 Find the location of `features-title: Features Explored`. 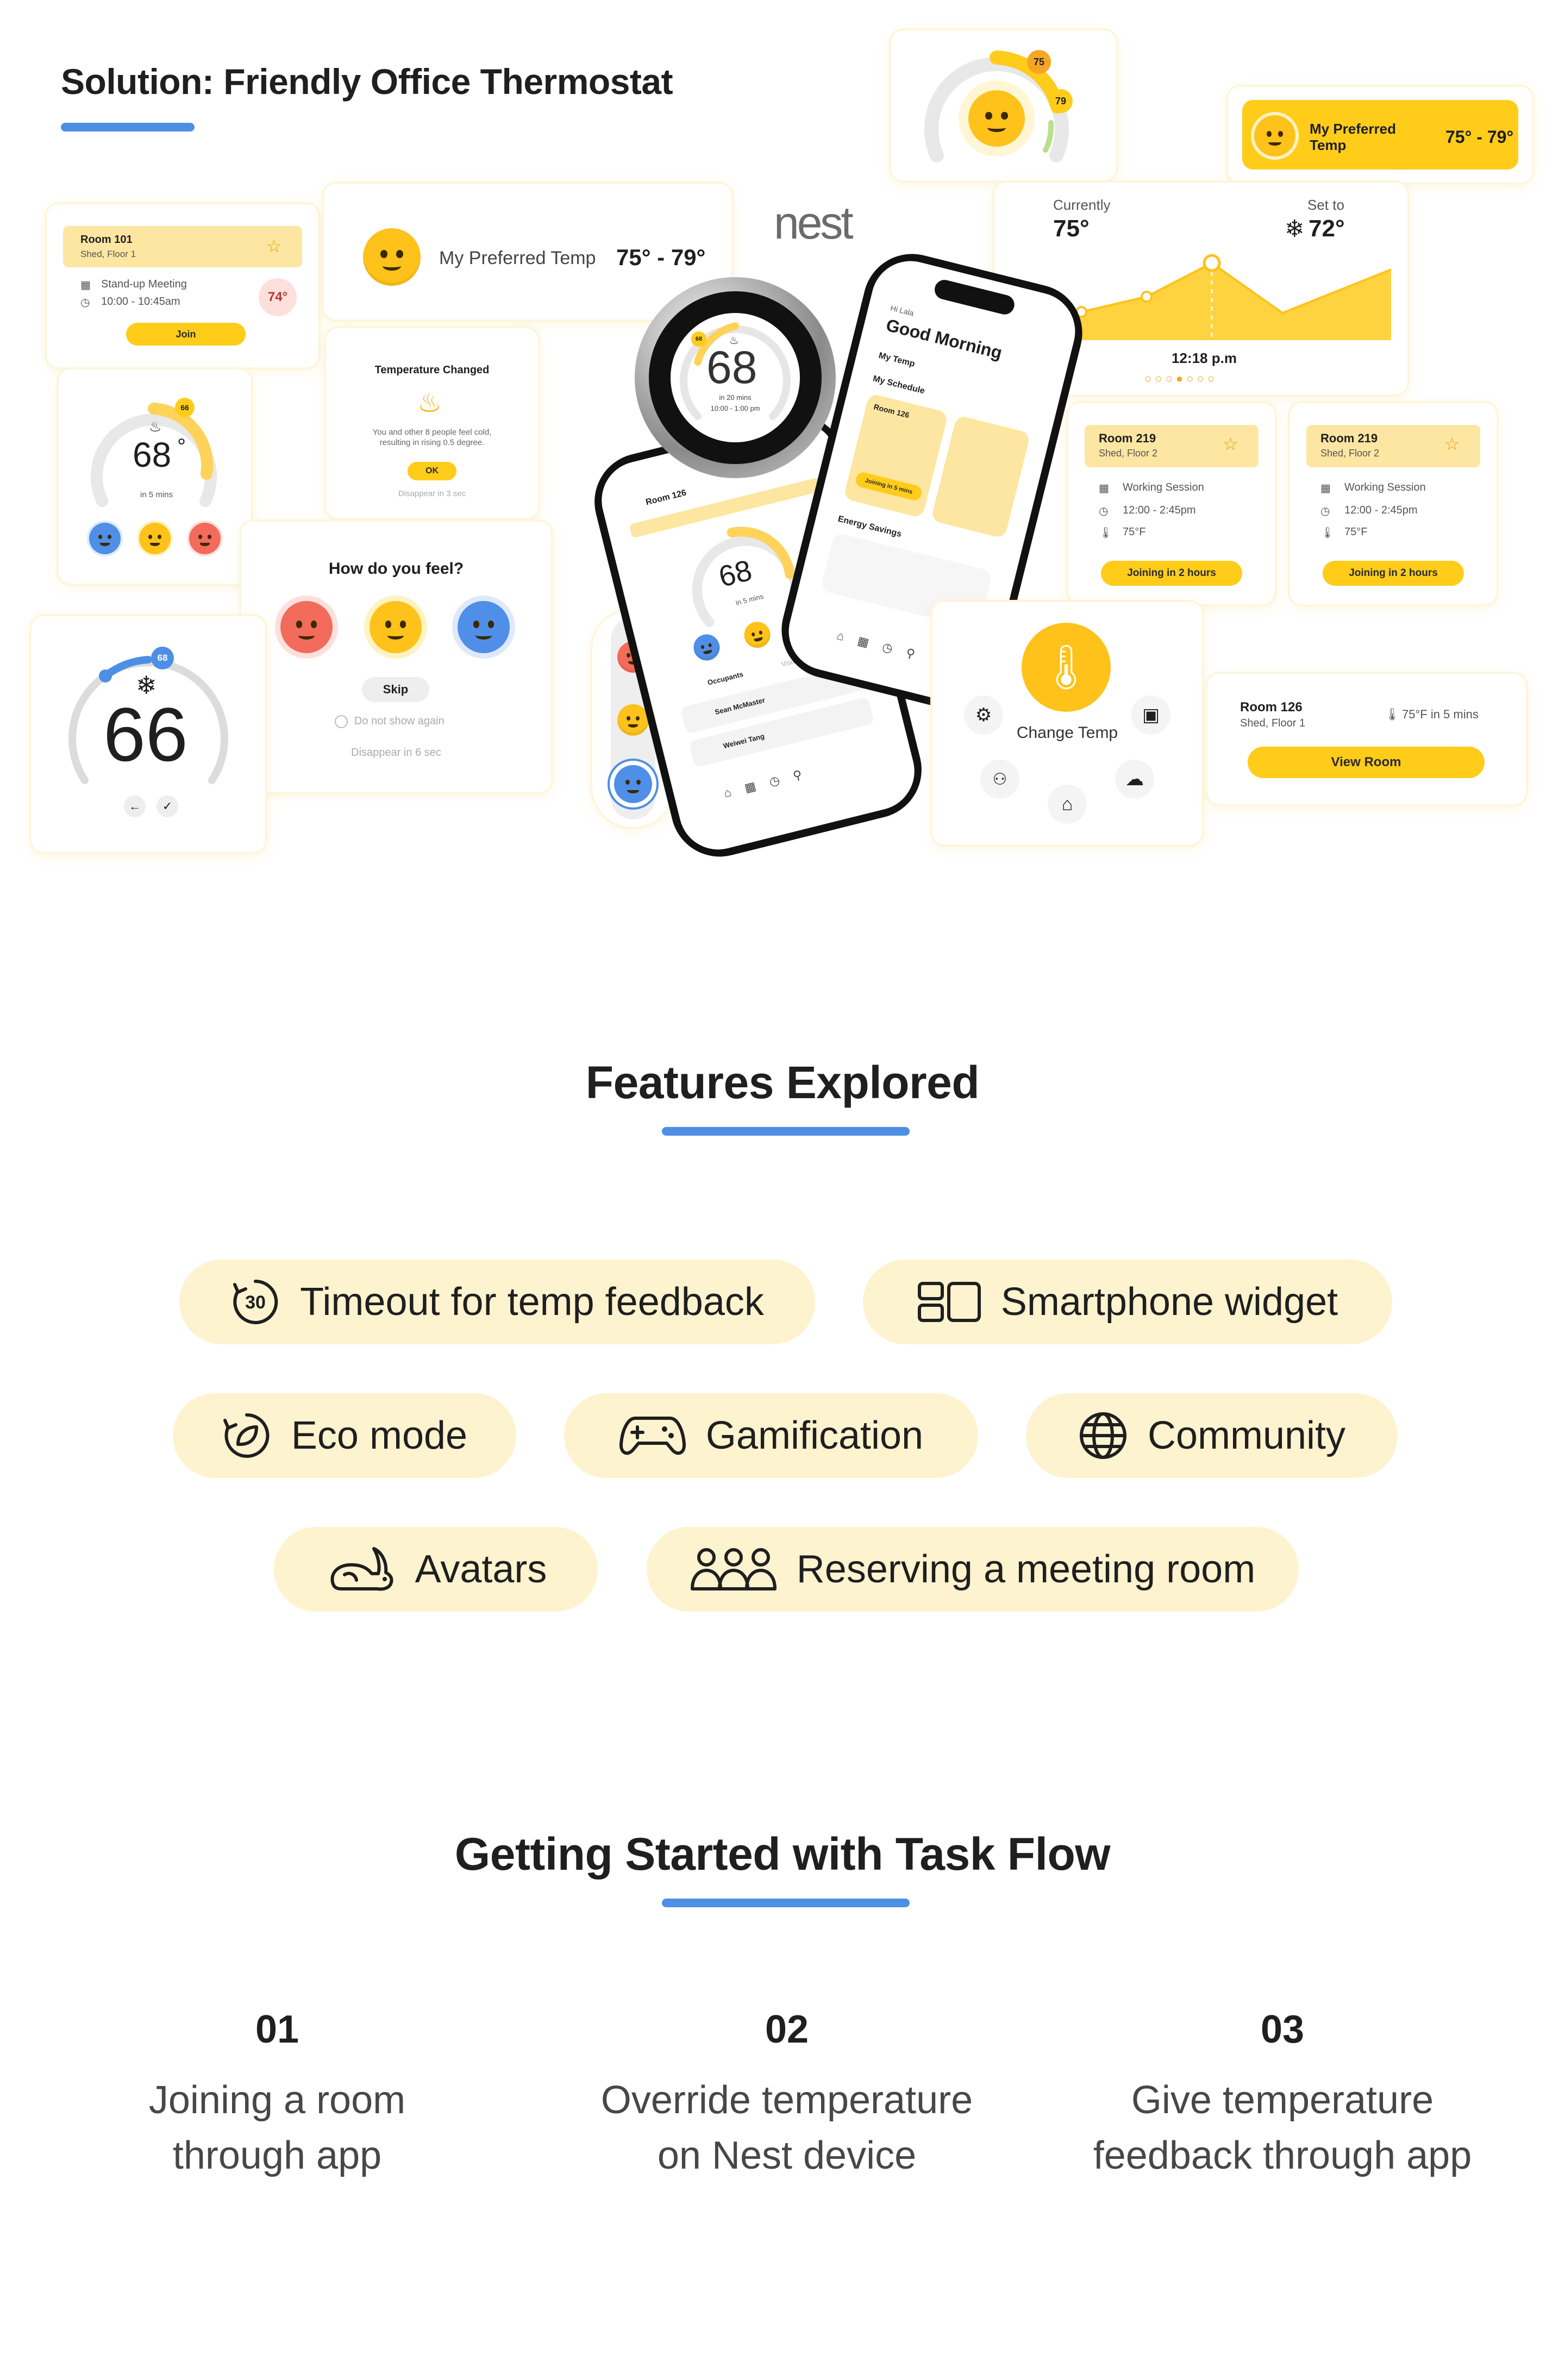

features-title: Features Explored is located at coordinates (782, 1082).